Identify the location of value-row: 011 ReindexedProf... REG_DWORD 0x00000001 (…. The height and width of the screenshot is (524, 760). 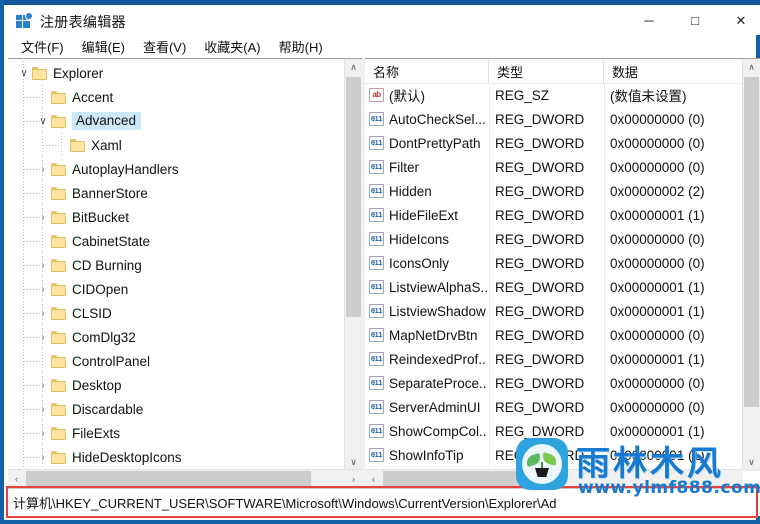
(554, 359).